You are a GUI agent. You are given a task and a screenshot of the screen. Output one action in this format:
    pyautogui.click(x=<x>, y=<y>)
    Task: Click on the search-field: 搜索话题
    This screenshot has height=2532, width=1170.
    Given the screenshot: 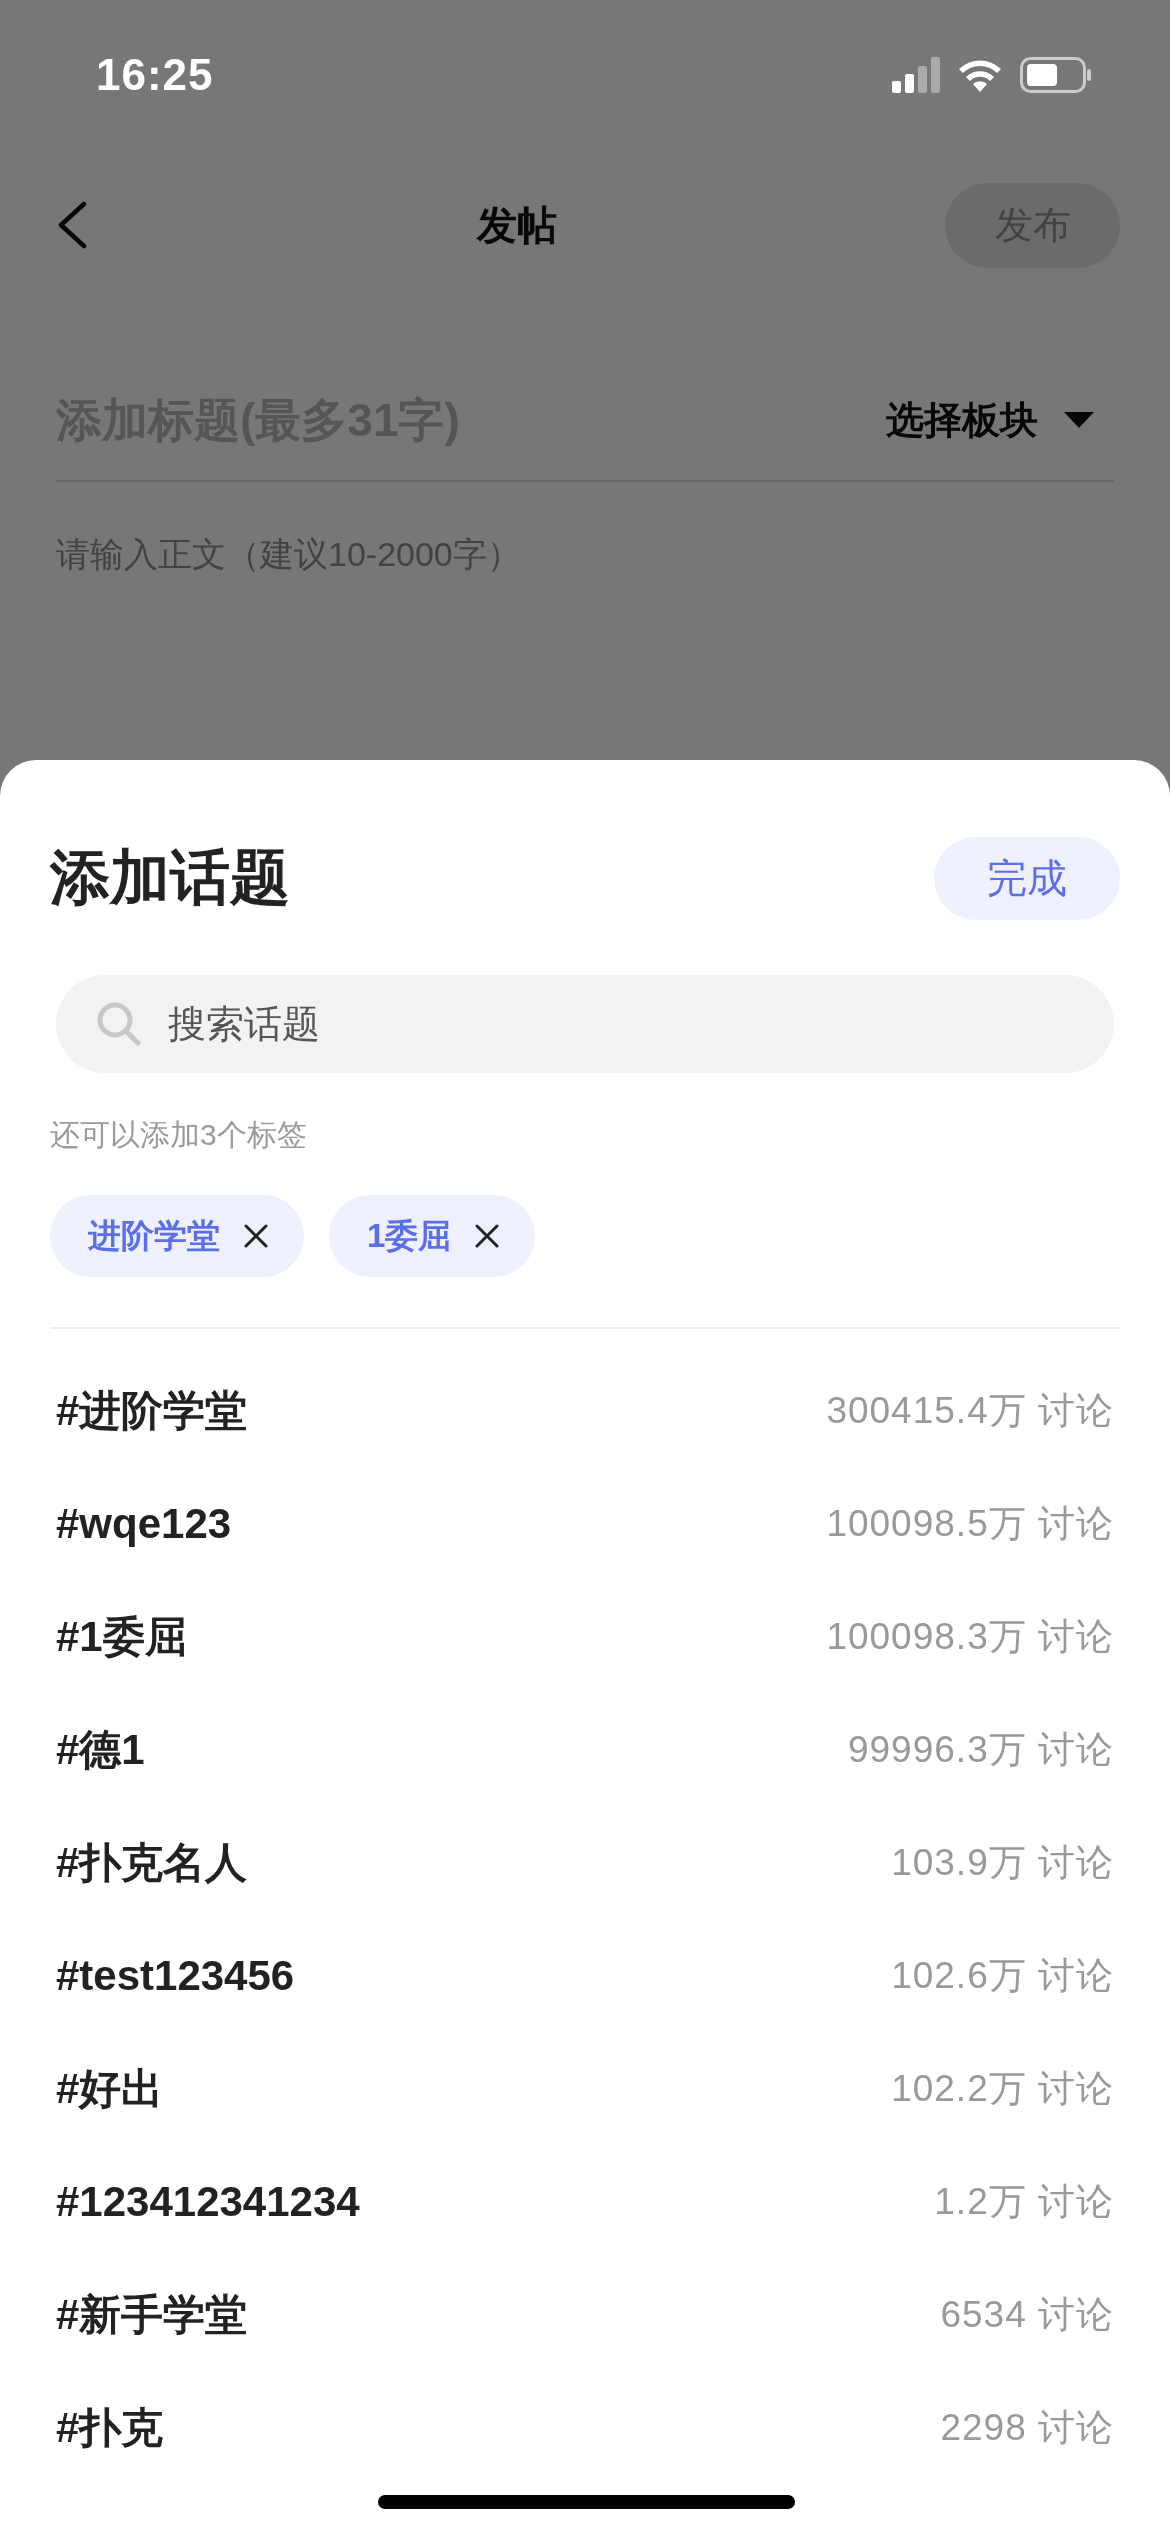 What is the action you would take?
    pyautogui.click(x=585, y=1024)
    